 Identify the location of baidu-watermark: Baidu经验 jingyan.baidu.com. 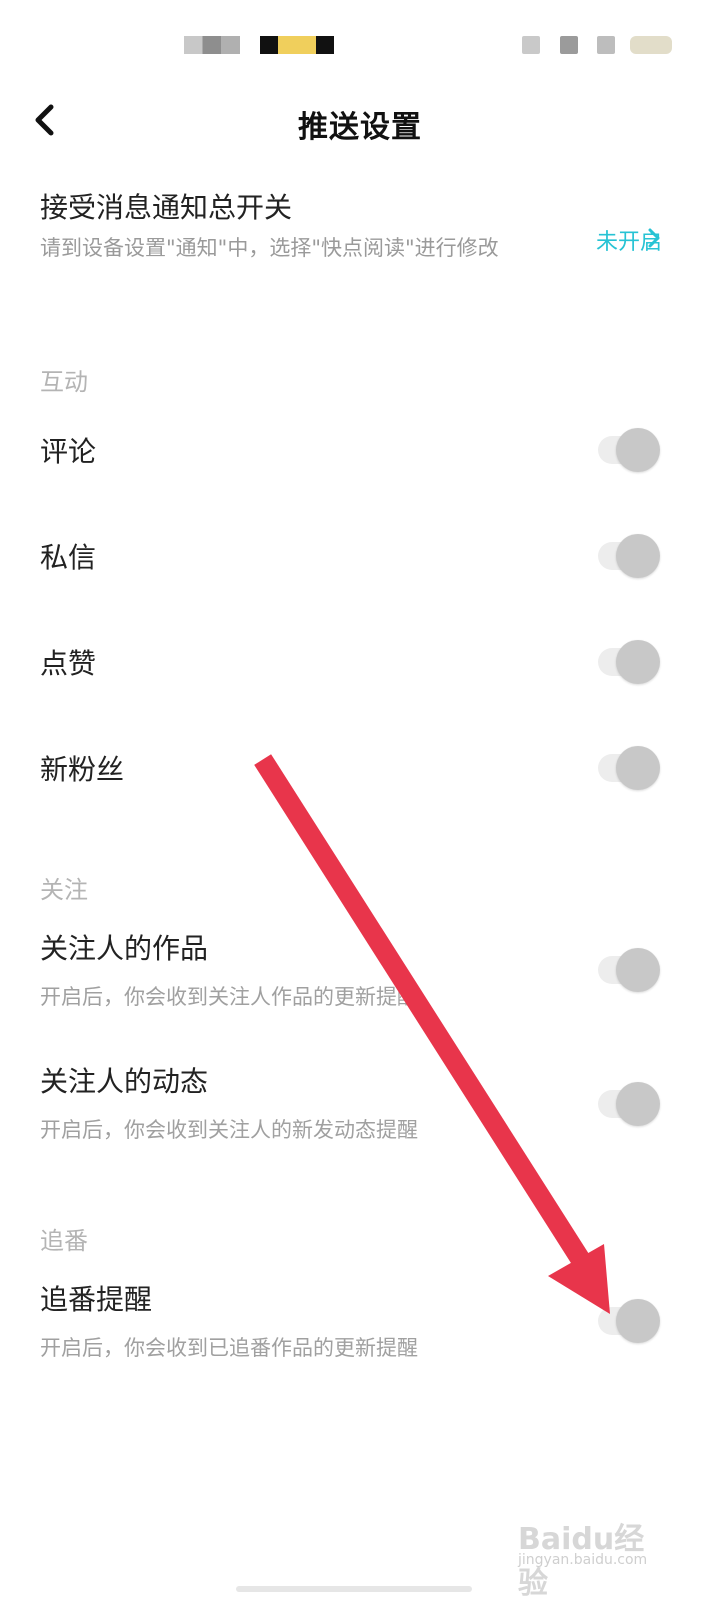
(593, 1551).